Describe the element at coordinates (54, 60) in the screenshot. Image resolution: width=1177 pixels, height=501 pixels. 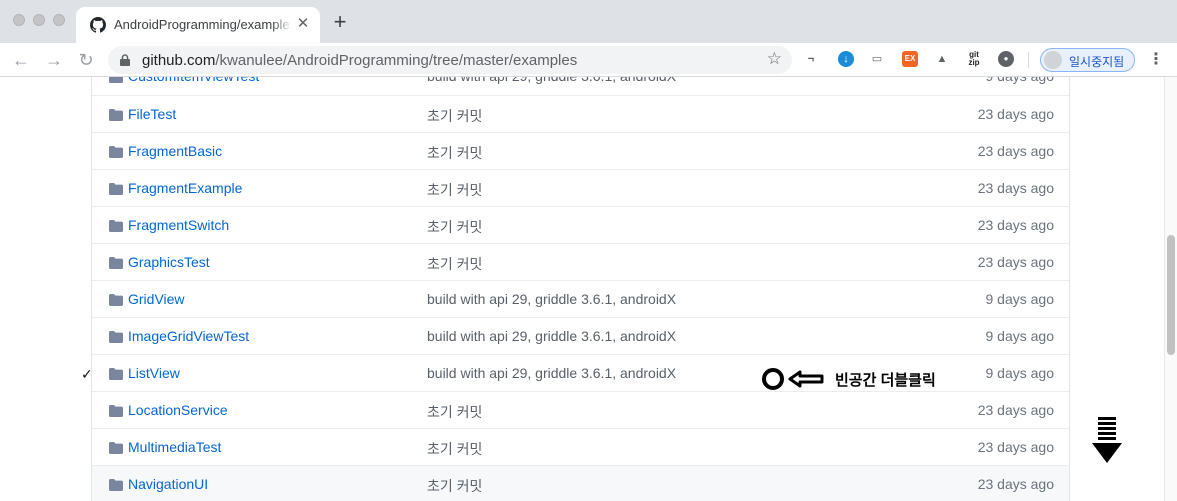
I see `forward-icon: →` at that location.